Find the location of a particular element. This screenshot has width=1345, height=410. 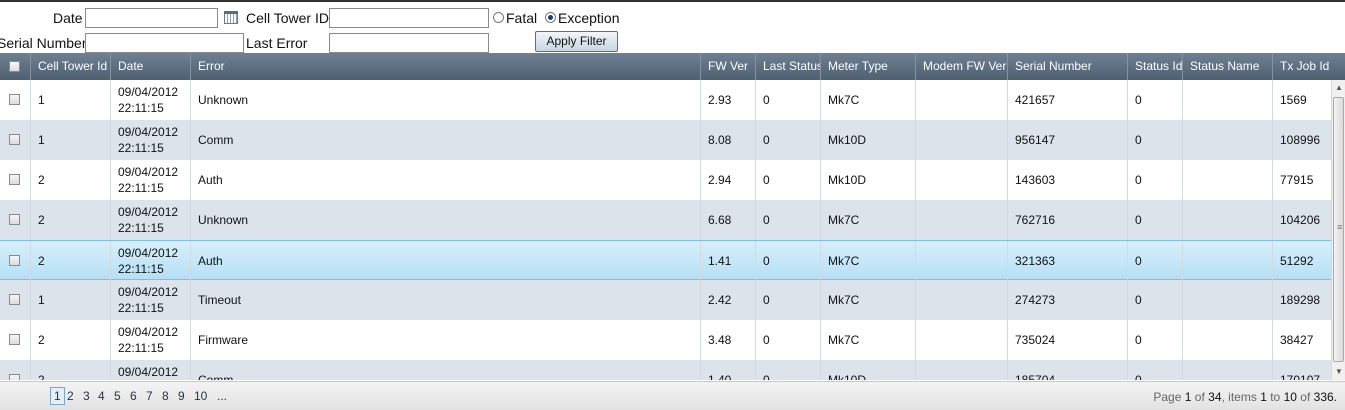

calendar-icon is located at coordinates (231, 17).